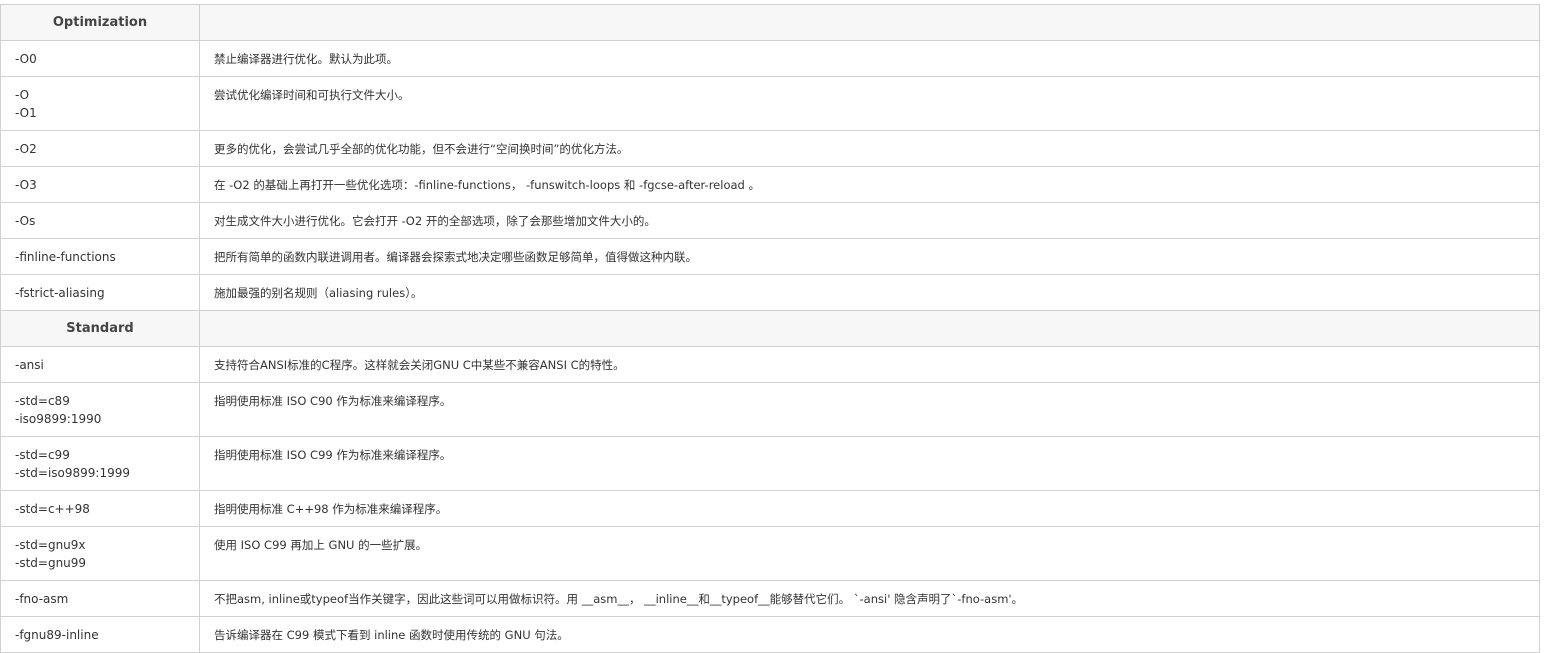  Describe the element at coordinates (100, 103) in the screenshot. I see `option-cell: -O -O1` at that location.